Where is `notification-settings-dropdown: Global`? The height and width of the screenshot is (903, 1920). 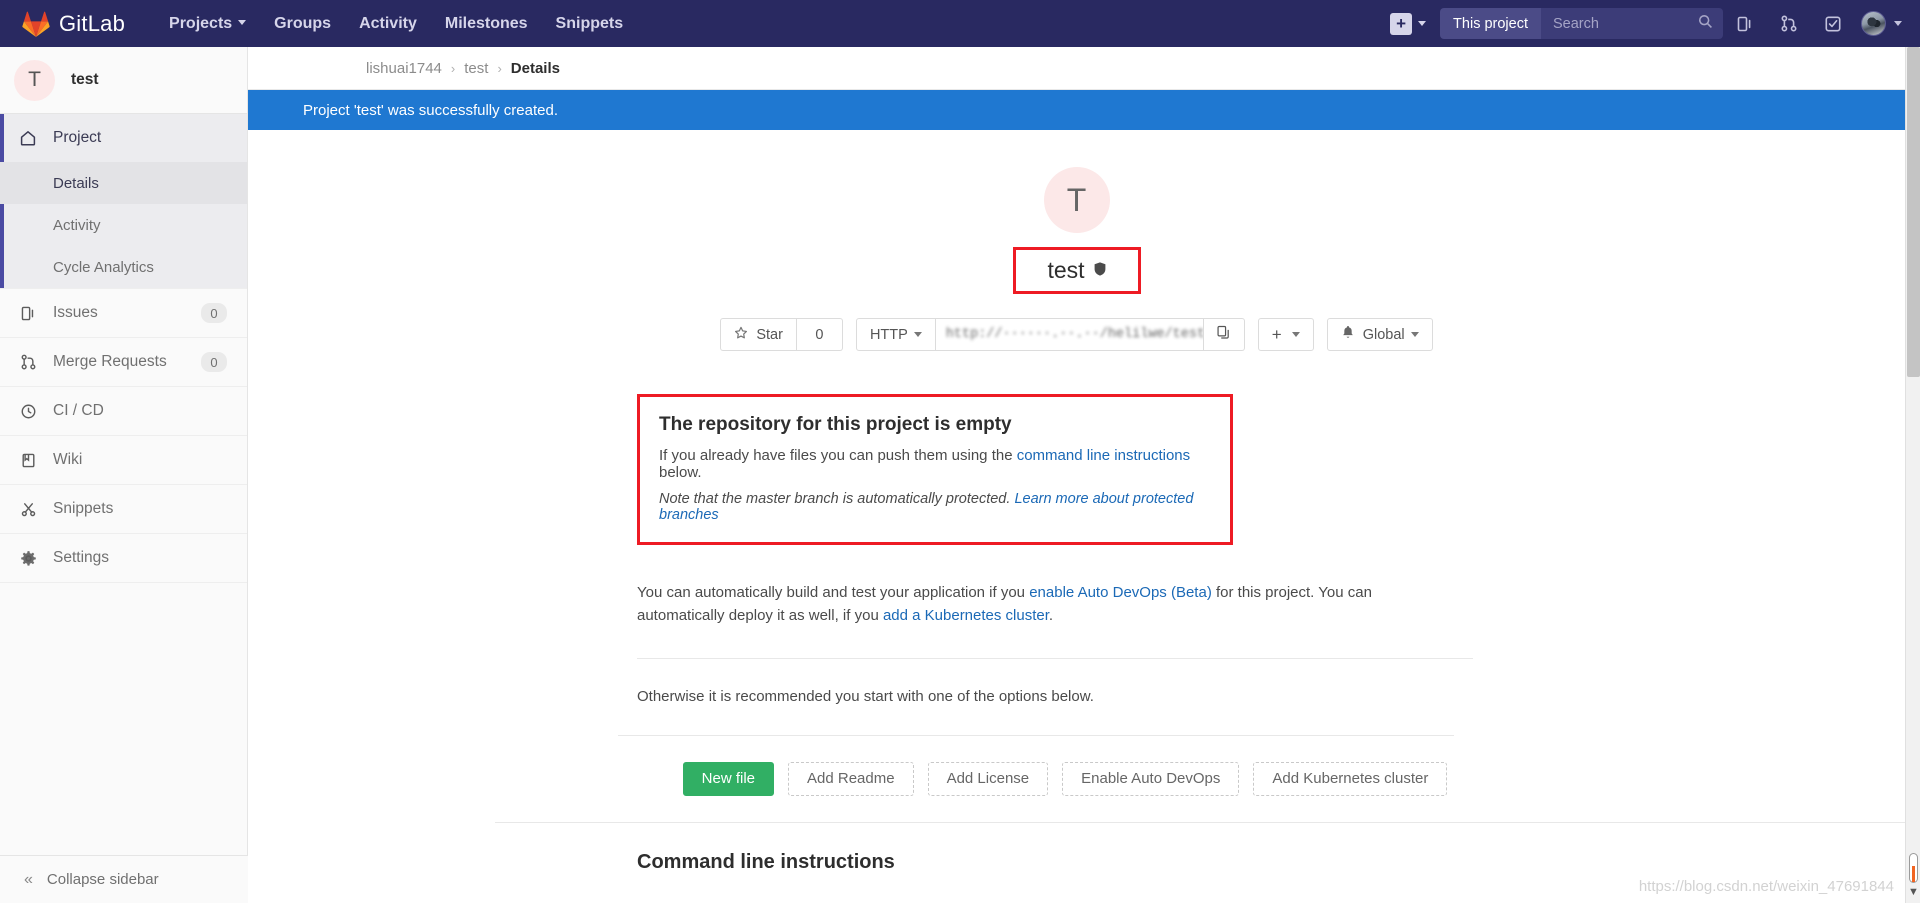
notification-settings-dropdown: Global is located at coordinates (1379, 334).